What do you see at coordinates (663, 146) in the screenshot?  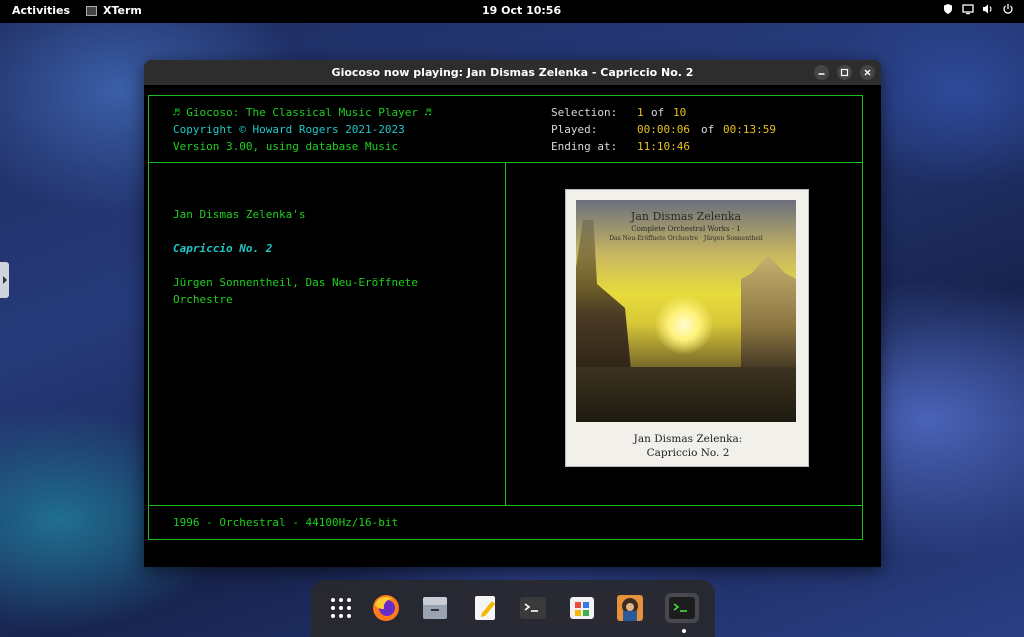 I see `ending-time: 11:10:46` at bounding box center [663, 146].